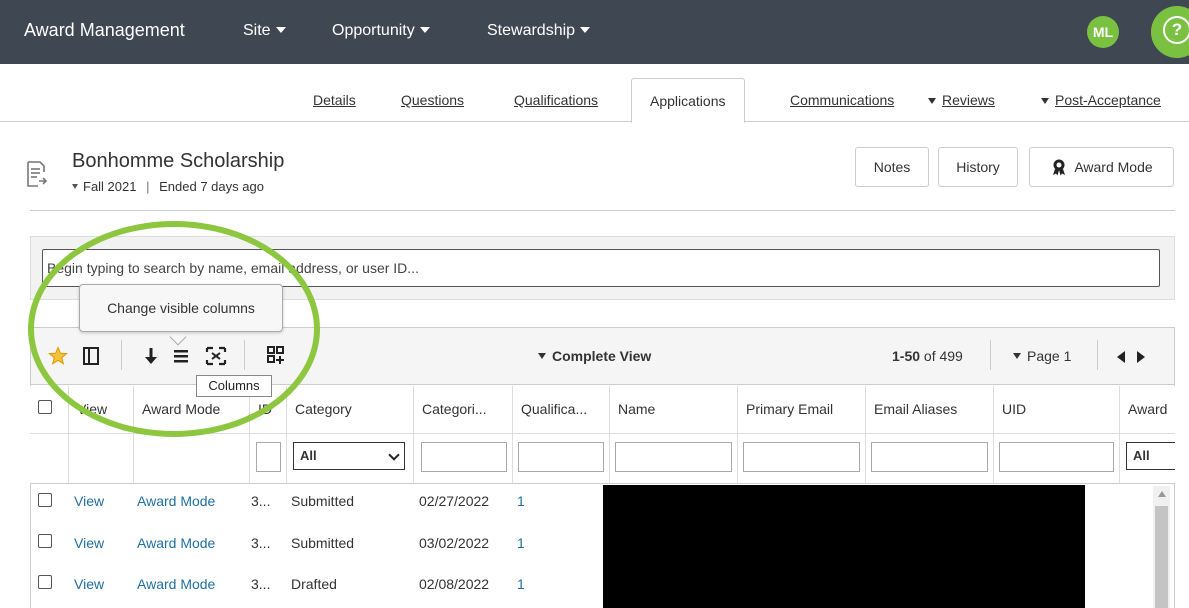 The image size is (1189, 608). I want to click on award-mode-label: Award Mode, so click(1113, 167).